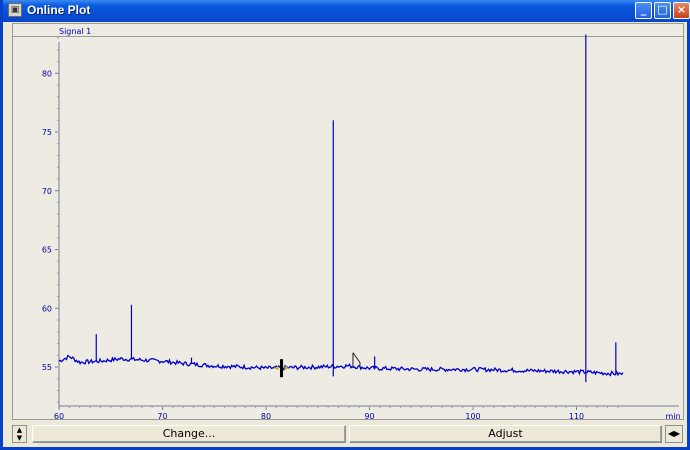 The image size is (690, 450). What do you see at coordinates (47, 191) in the screenshot?
I see `y-tick-label: 70` at bounding box center [47, 191].